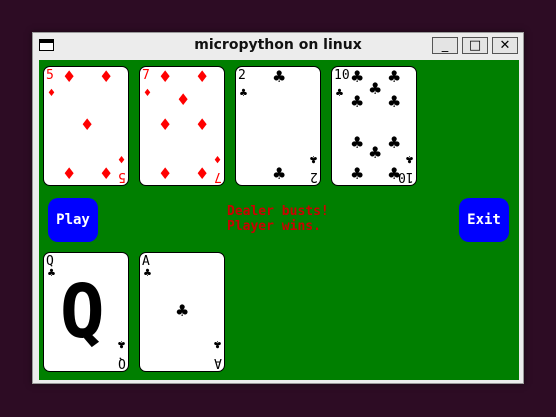 The image size is (556, 417). I want to click on exit-button: Exit, so click(484, 220).